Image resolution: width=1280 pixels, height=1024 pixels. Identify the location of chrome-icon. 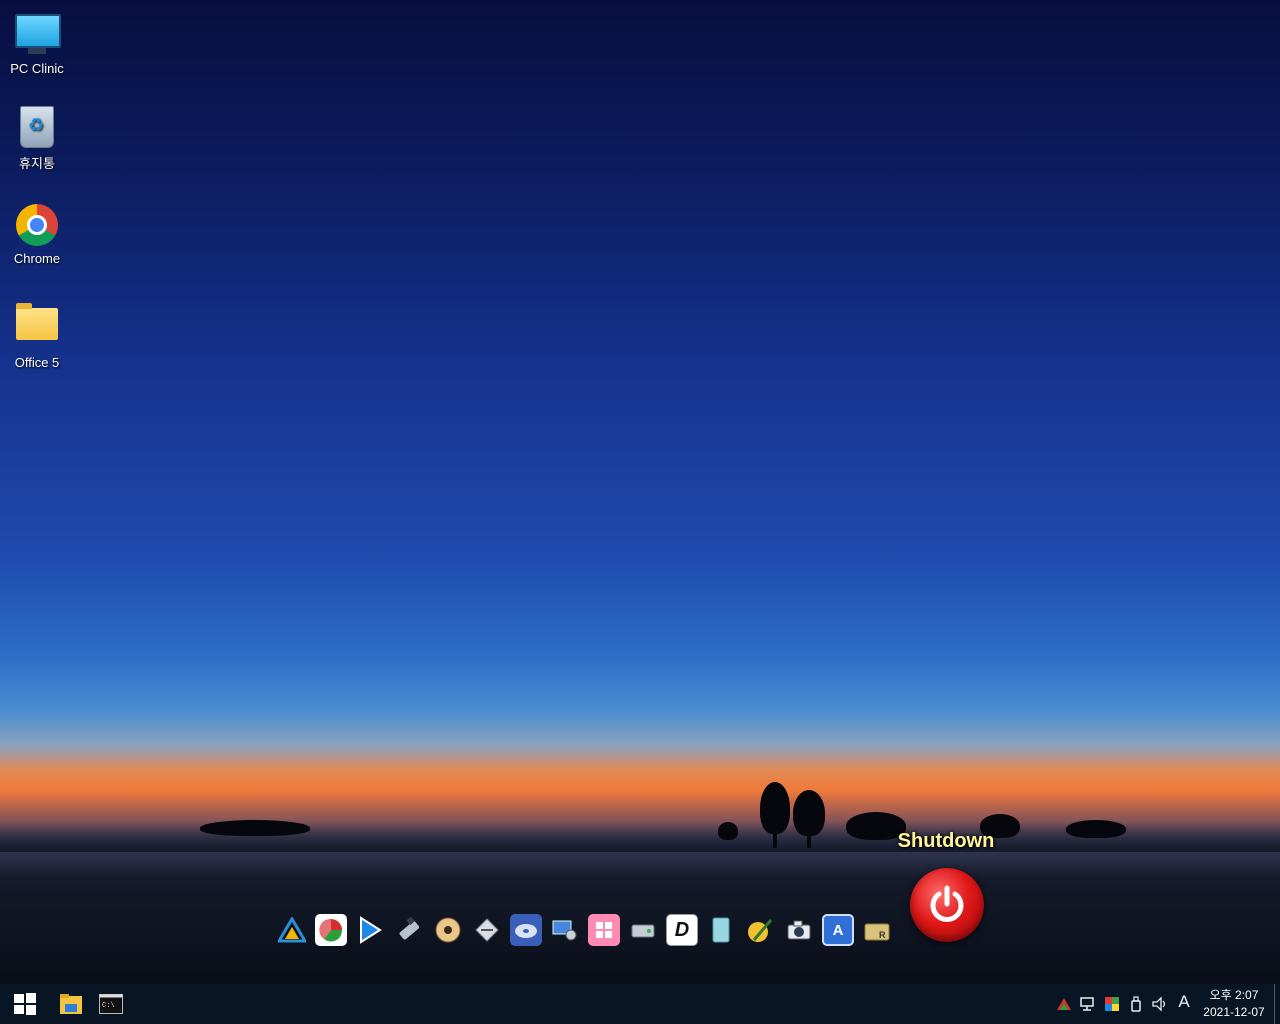
(37, 226).